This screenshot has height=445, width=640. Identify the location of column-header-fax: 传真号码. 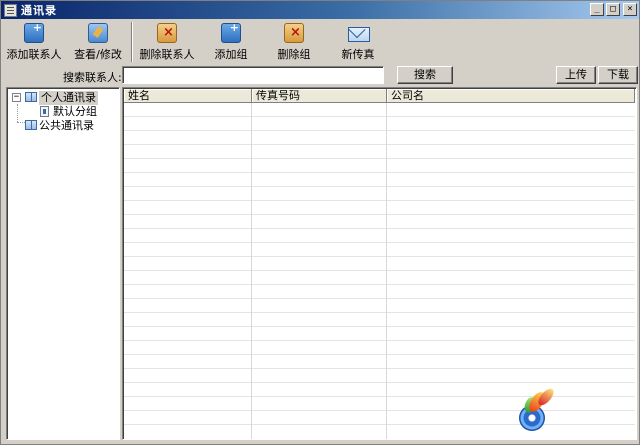
(319, 96).